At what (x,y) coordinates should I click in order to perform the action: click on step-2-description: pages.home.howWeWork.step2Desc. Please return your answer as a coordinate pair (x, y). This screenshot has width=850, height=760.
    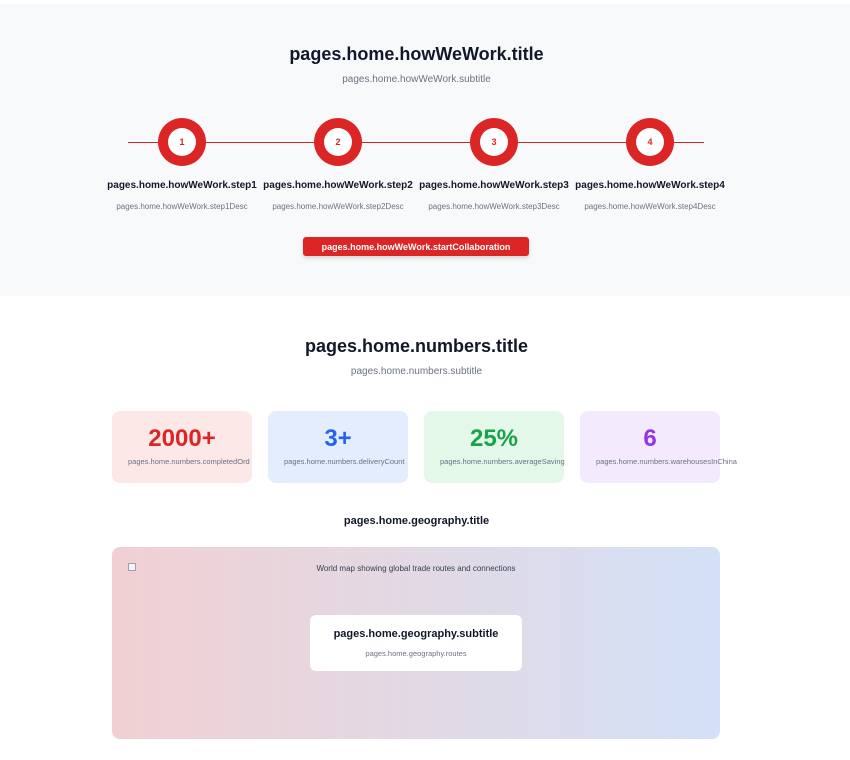
    Looking at the image, I should click on (338, 206).